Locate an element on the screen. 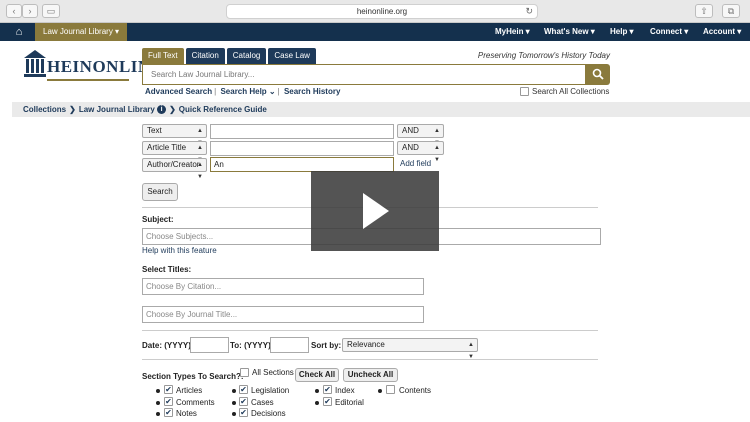 The height and width of the screenshot is (422, 750). url-text: heinonline.org is located at coordinates (382, 11).